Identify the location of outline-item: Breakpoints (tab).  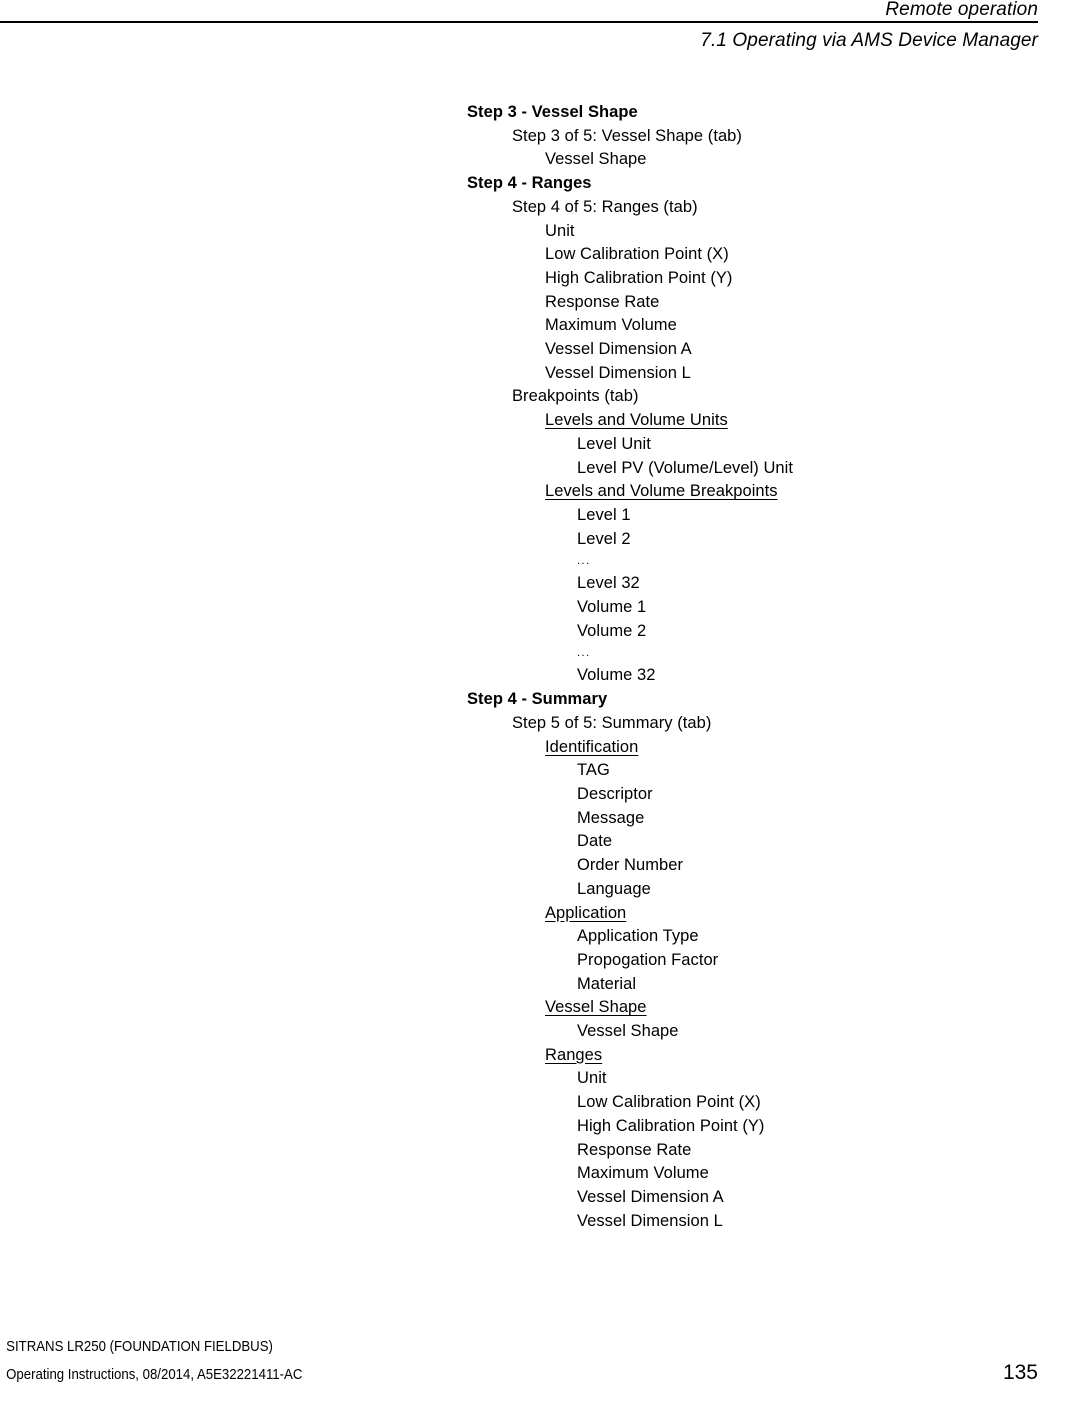
(575, 396).